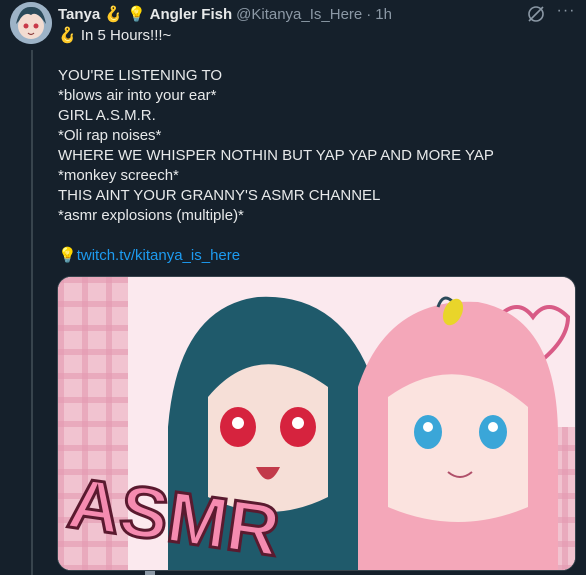  I want to click on avatar, so click(31, 23).